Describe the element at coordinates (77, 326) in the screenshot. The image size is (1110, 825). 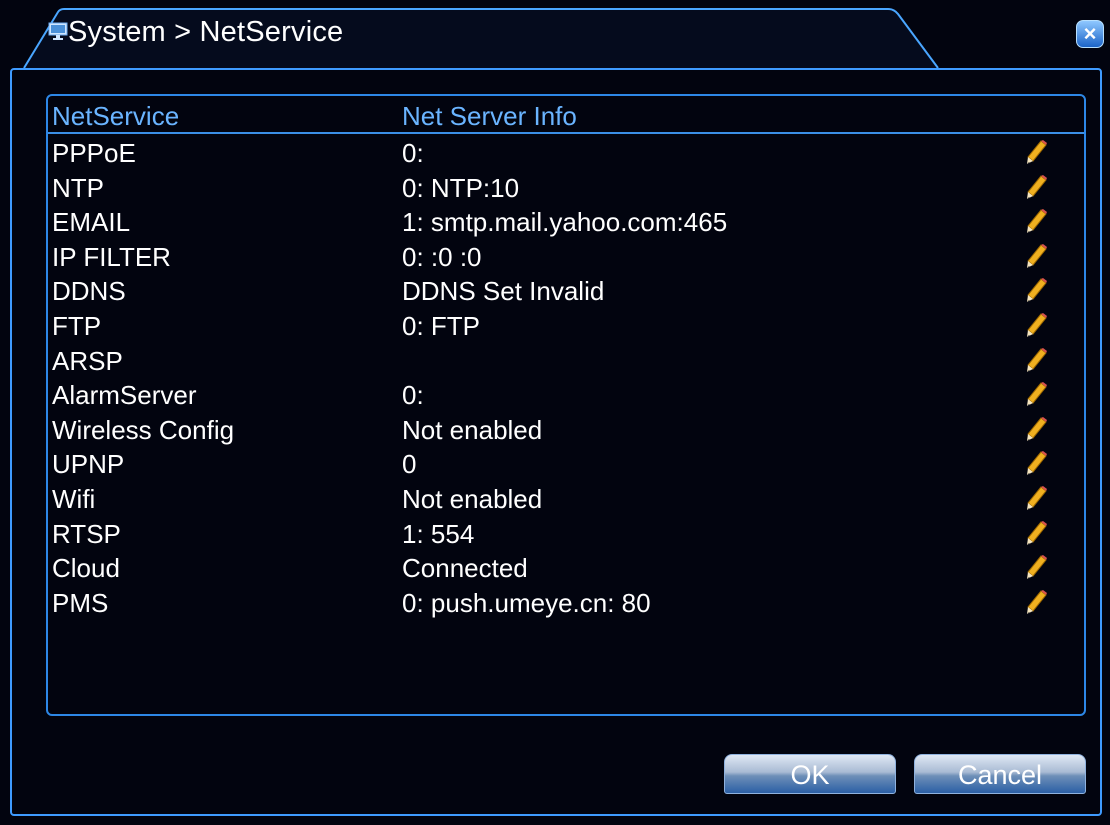
I see `service-name: FTP` at that location.